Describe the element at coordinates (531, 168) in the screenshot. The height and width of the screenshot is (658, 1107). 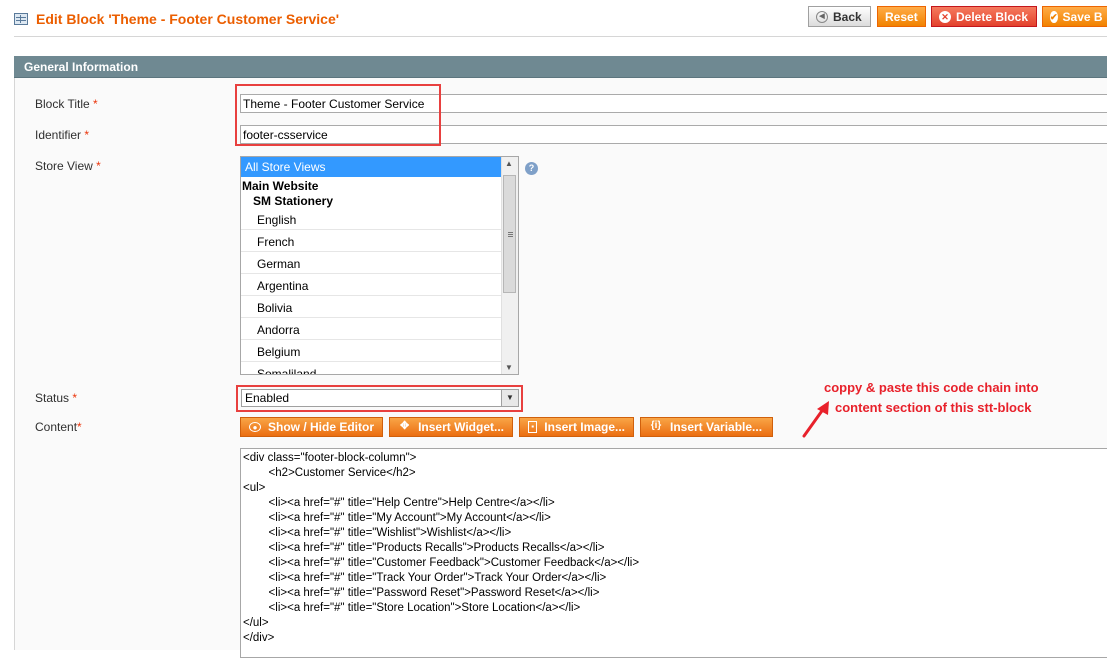
I see `help-icon: ?` at that location.